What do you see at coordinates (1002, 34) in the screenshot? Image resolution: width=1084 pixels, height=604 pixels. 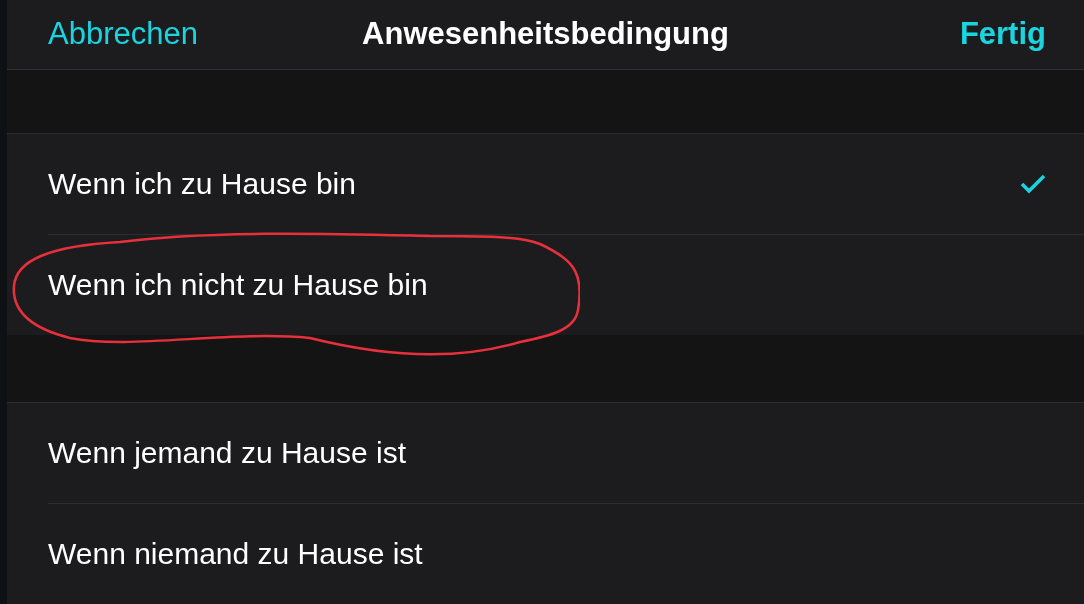 I see `done-button: Fertig` at bounding box center [1002, 34].